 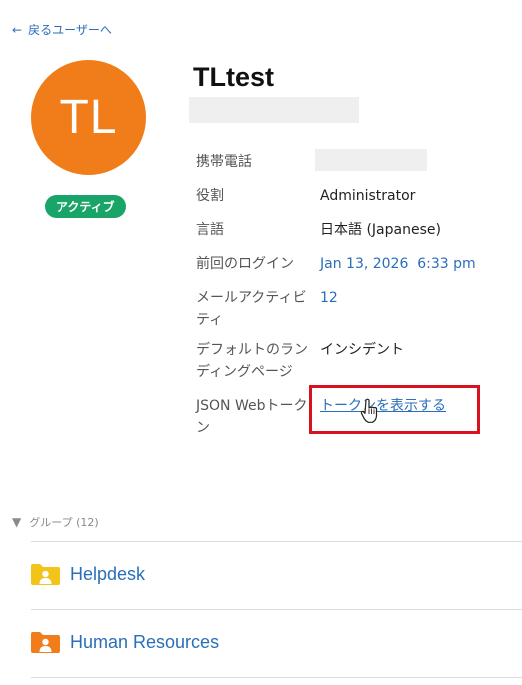 I want to click on triangle-down-icon: ▼, so click(x=17, y=522).